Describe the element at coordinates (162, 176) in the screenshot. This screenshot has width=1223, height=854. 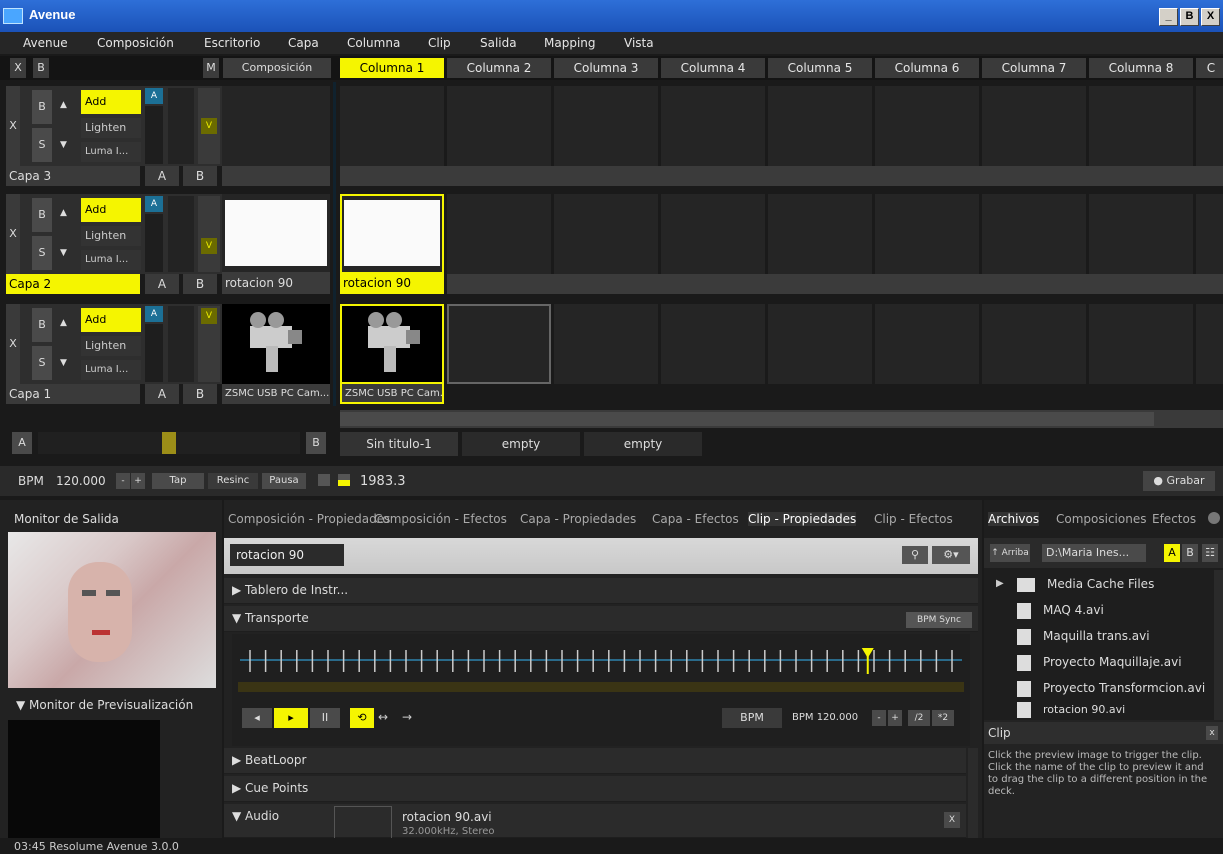
I see `layer-3-a: A` at that location.